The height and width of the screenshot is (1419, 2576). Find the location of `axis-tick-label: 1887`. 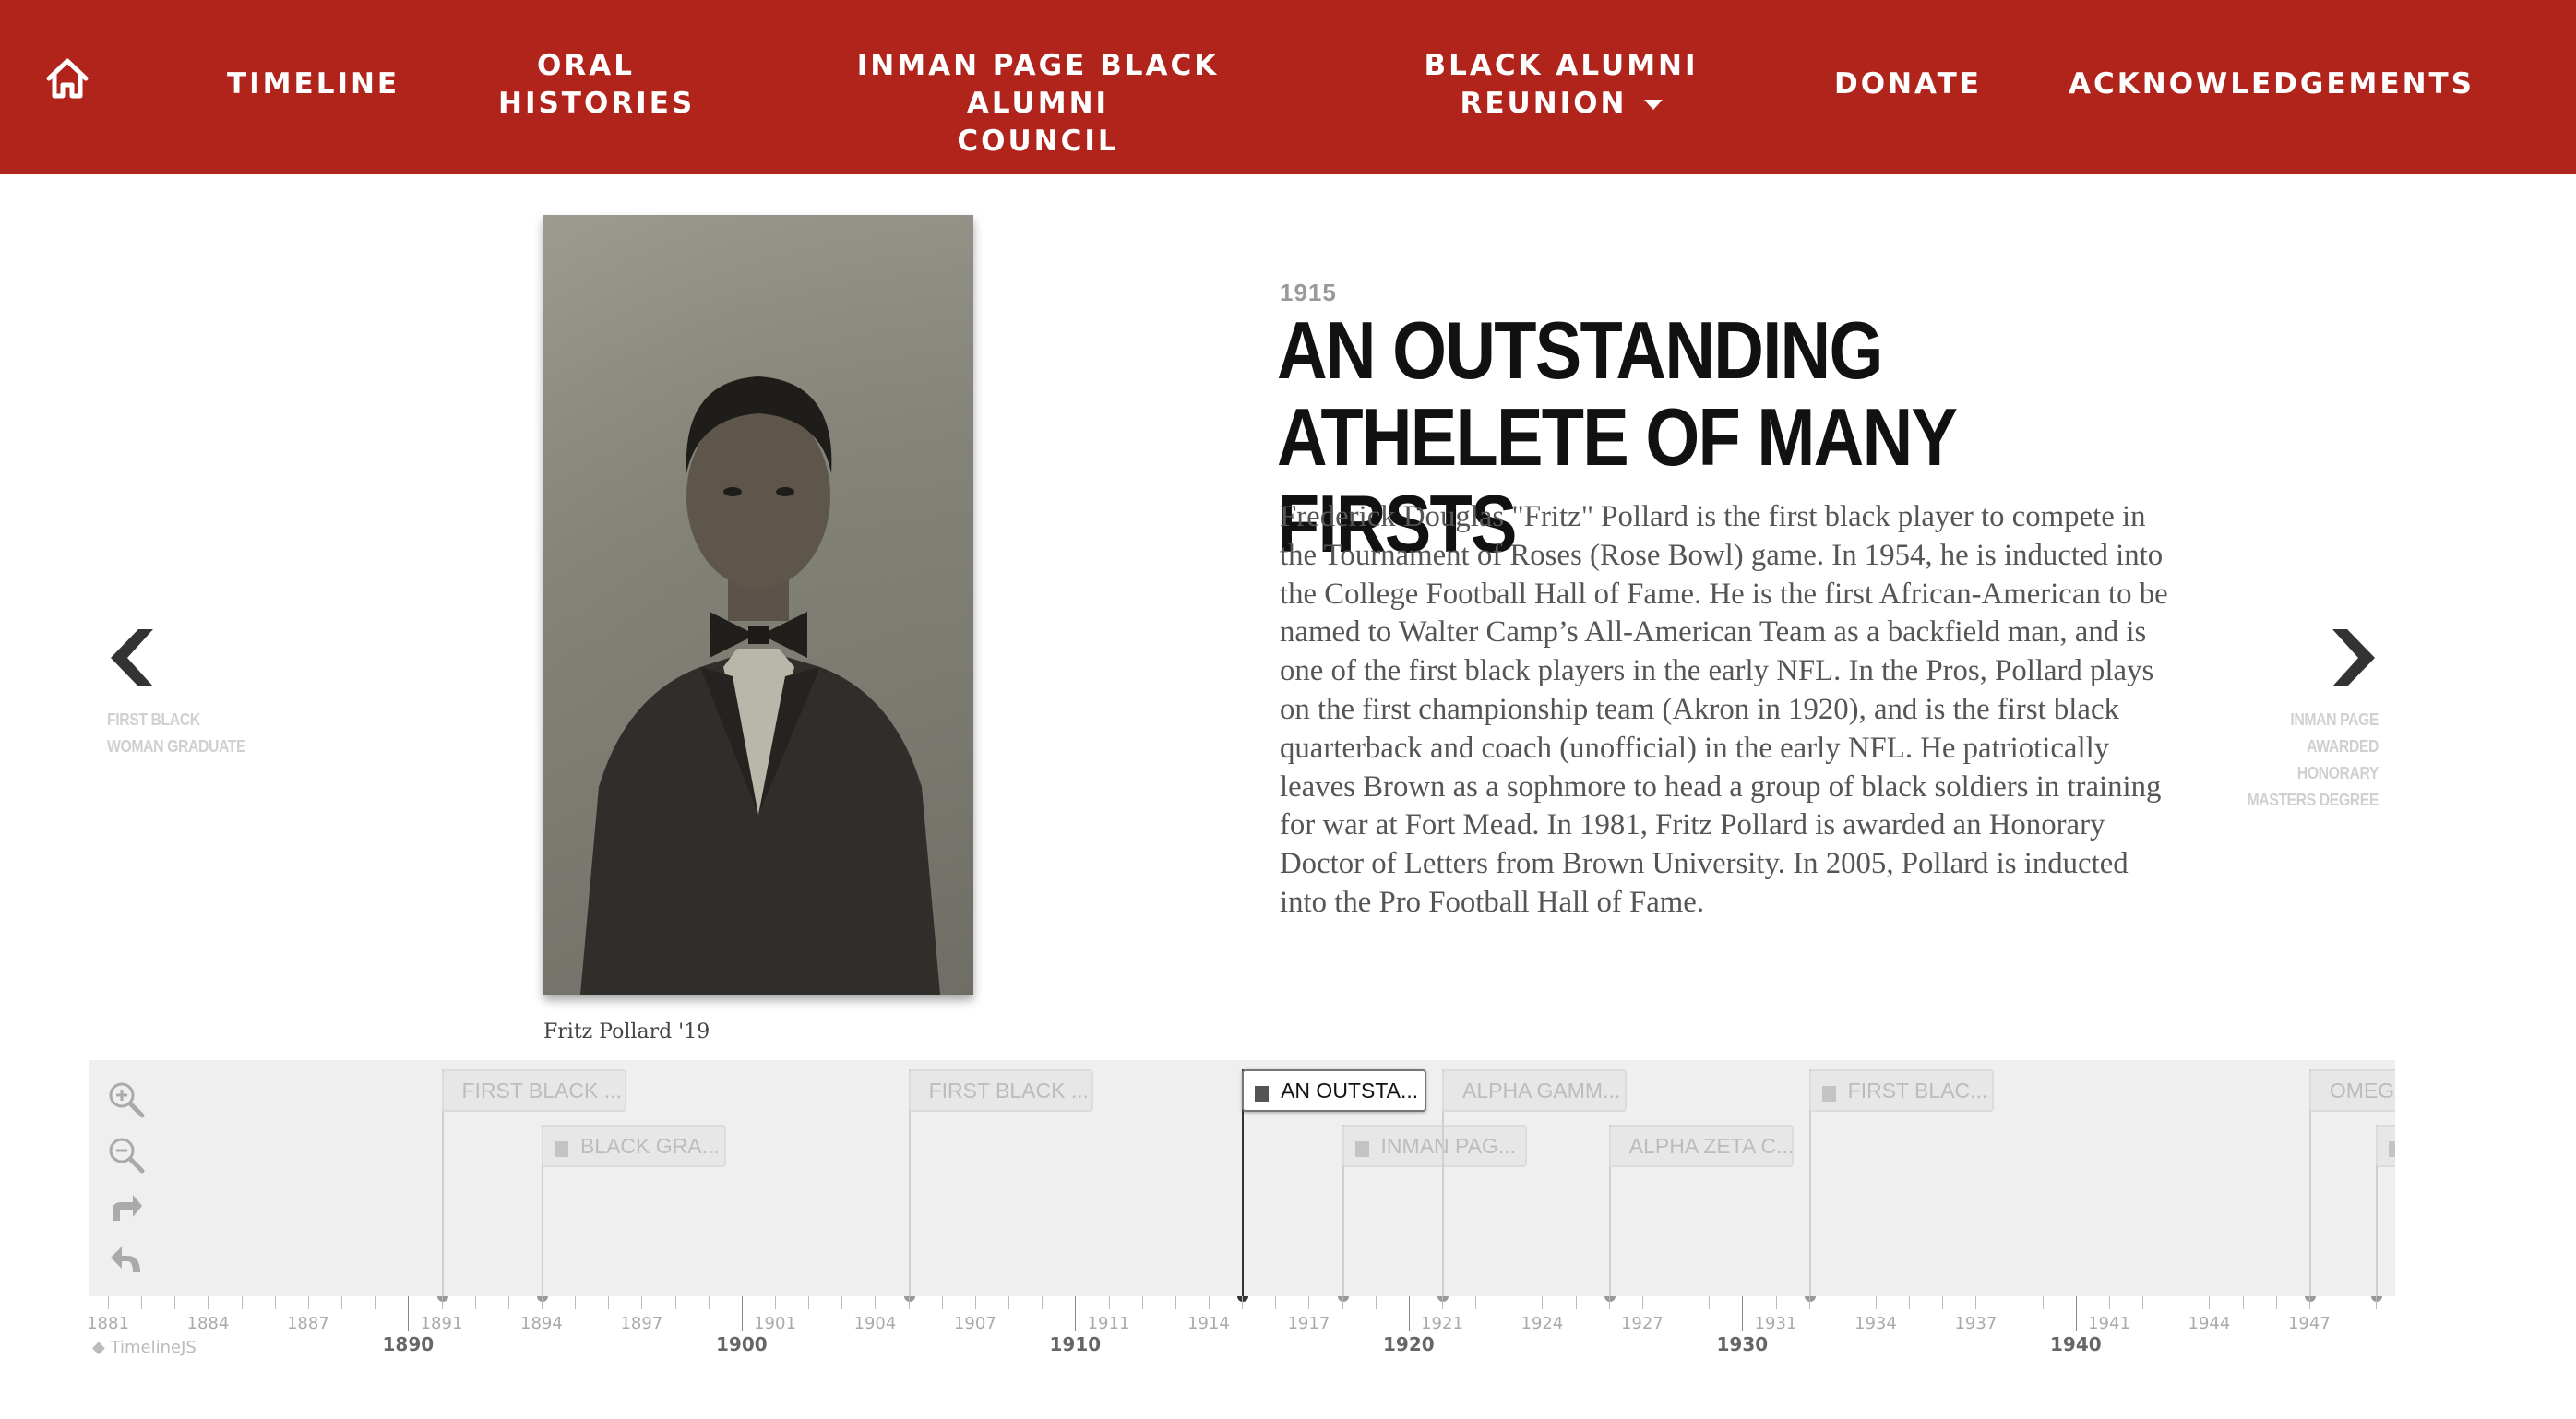

axis-tick-label: 1887 is located at coordinates (307, 1323).